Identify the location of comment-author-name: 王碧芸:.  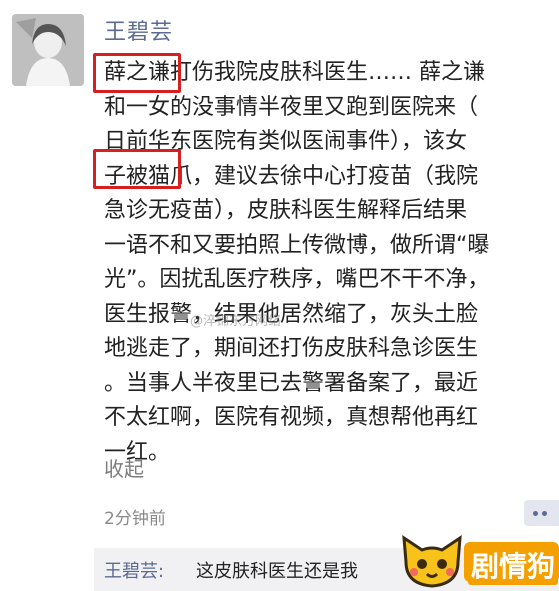
(134, 570).